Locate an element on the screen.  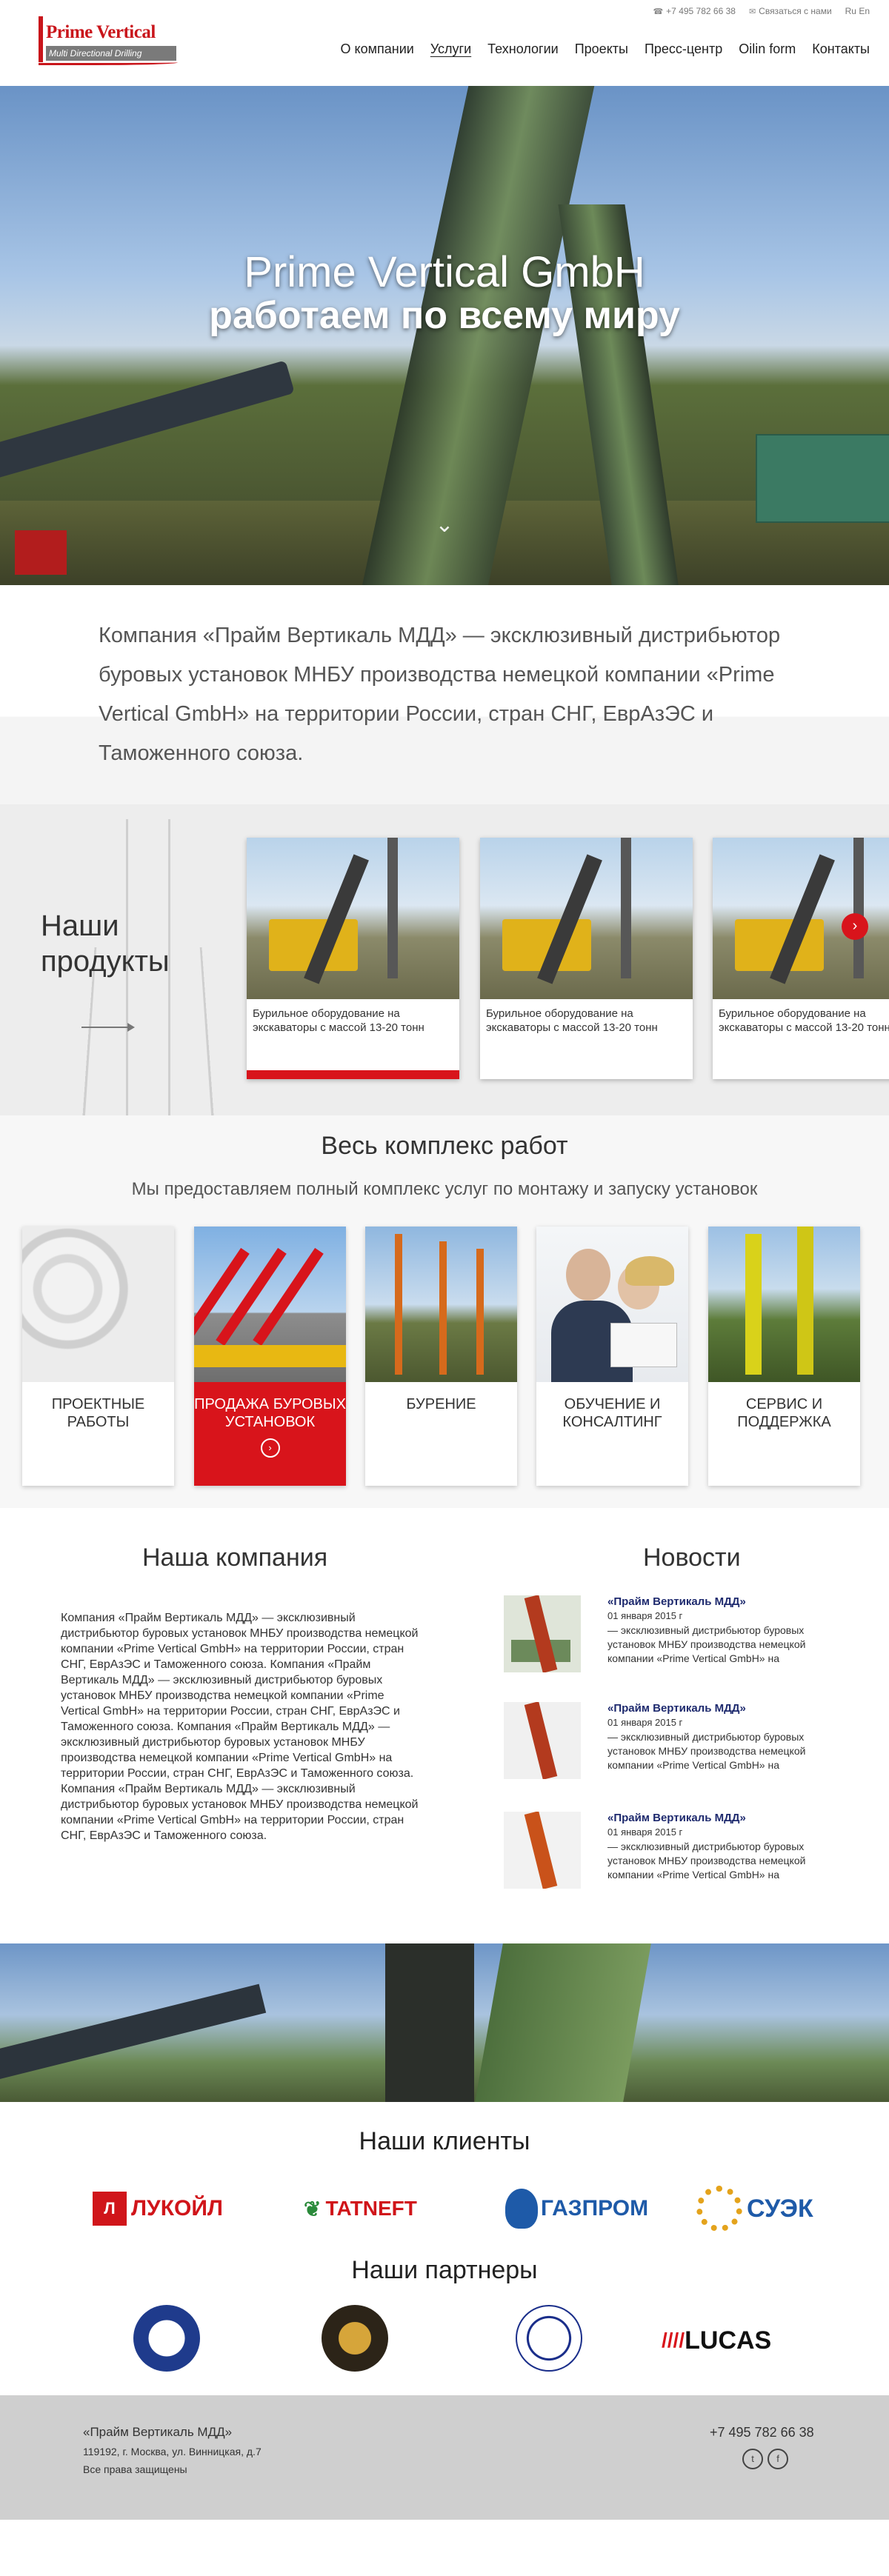
nav-item-oilin-form: Oilin form is located at coordinates (767, 49).